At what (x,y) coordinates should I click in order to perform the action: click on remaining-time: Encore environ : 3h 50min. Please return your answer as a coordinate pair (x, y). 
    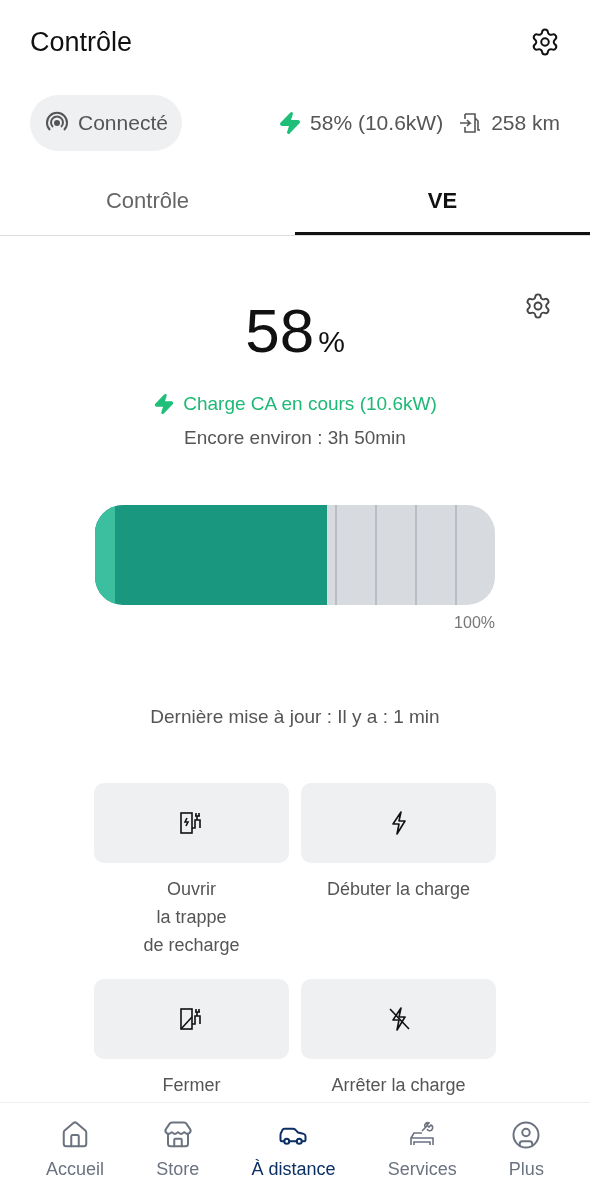
    Looking at the image, I should click on (295, 438).